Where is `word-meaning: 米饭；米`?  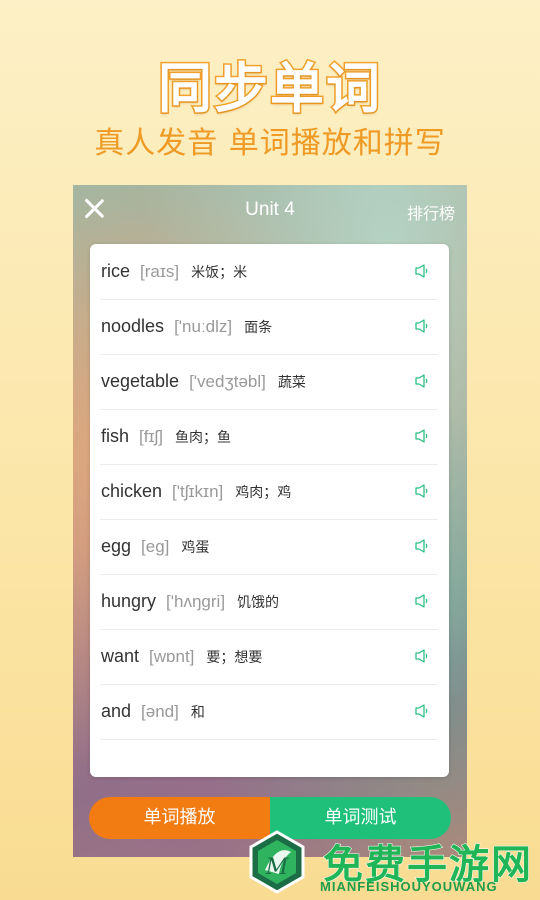
word-meaning: 米饭；米 is located at coordinates (219, 272).